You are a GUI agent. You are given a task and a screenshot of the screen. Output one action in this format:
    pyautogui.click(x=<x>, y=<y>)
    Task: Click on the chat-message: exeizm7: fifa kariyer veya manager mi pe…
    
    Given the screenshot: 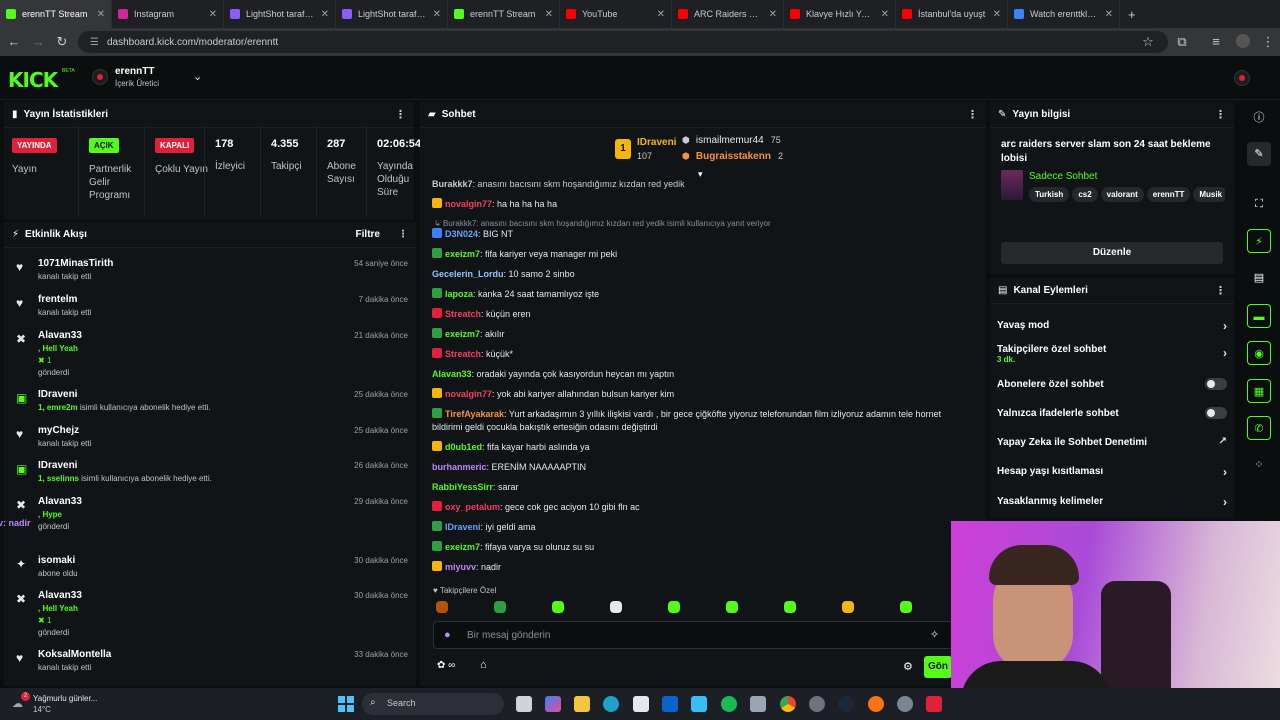 What is the action you would take?
    pyautogui.click(x=702, y=254)
    